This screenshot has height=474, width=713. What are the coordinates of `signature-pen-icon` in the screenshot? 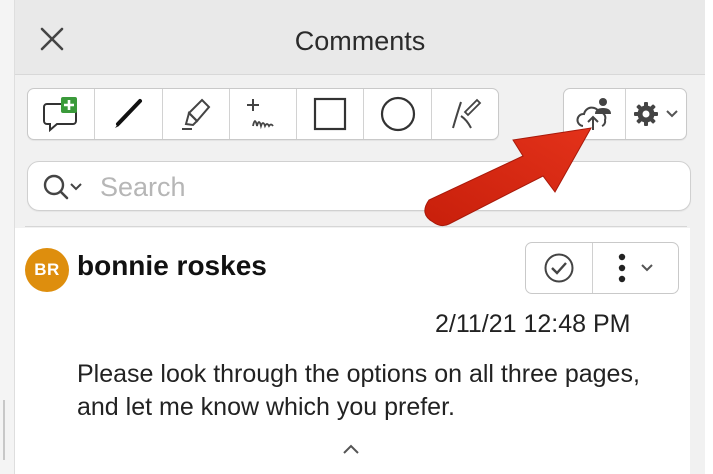 It's located at (466, 113).